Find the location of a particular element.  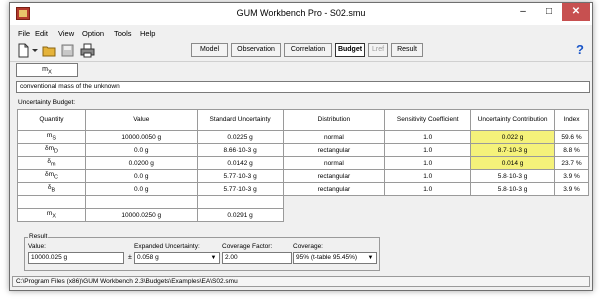

quantity-tab-mx: mX is located at coordinates (47, 70).